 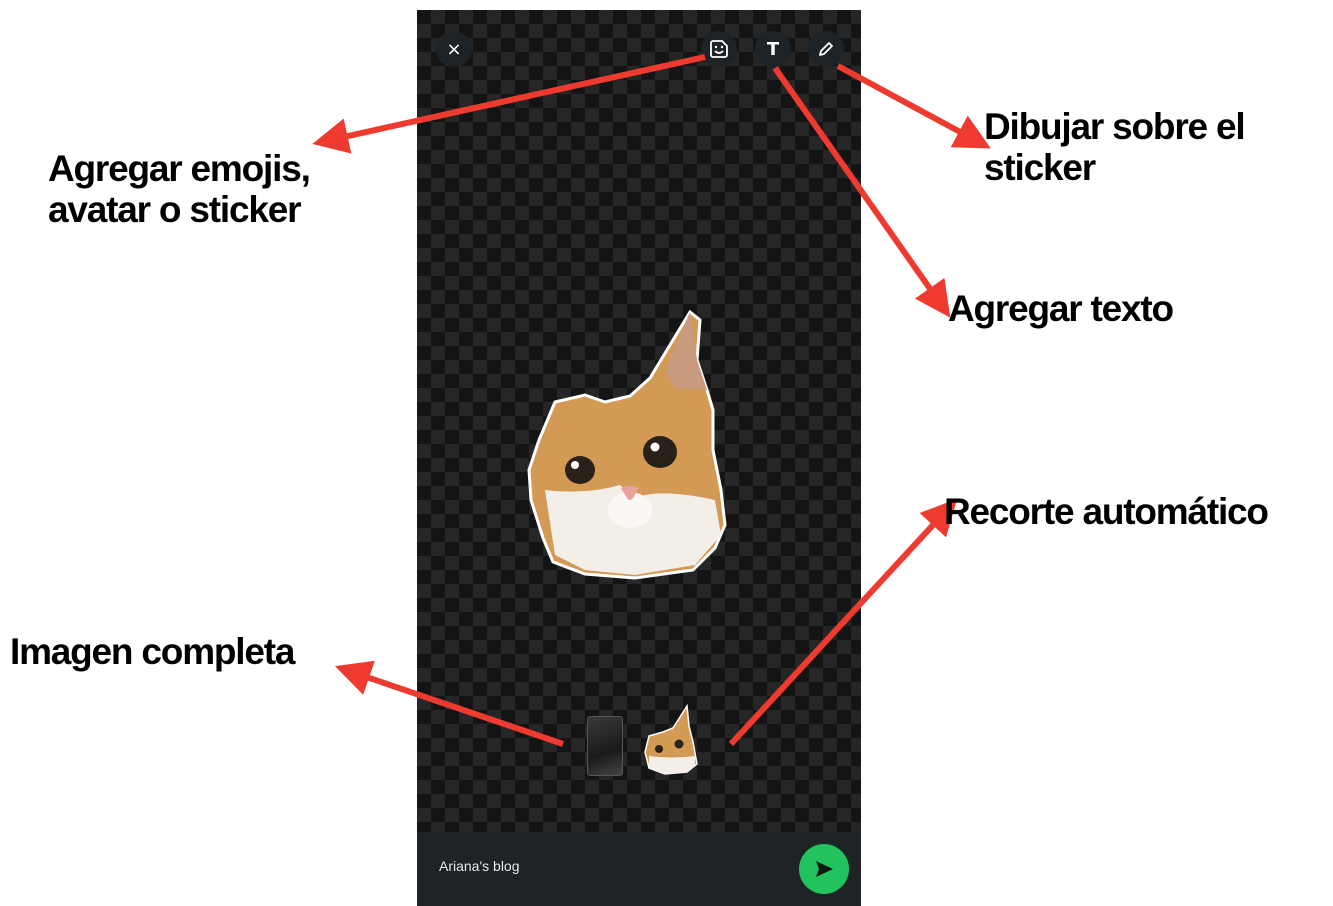 I want to click on arrow-emoji, so click(x=509, y=104).